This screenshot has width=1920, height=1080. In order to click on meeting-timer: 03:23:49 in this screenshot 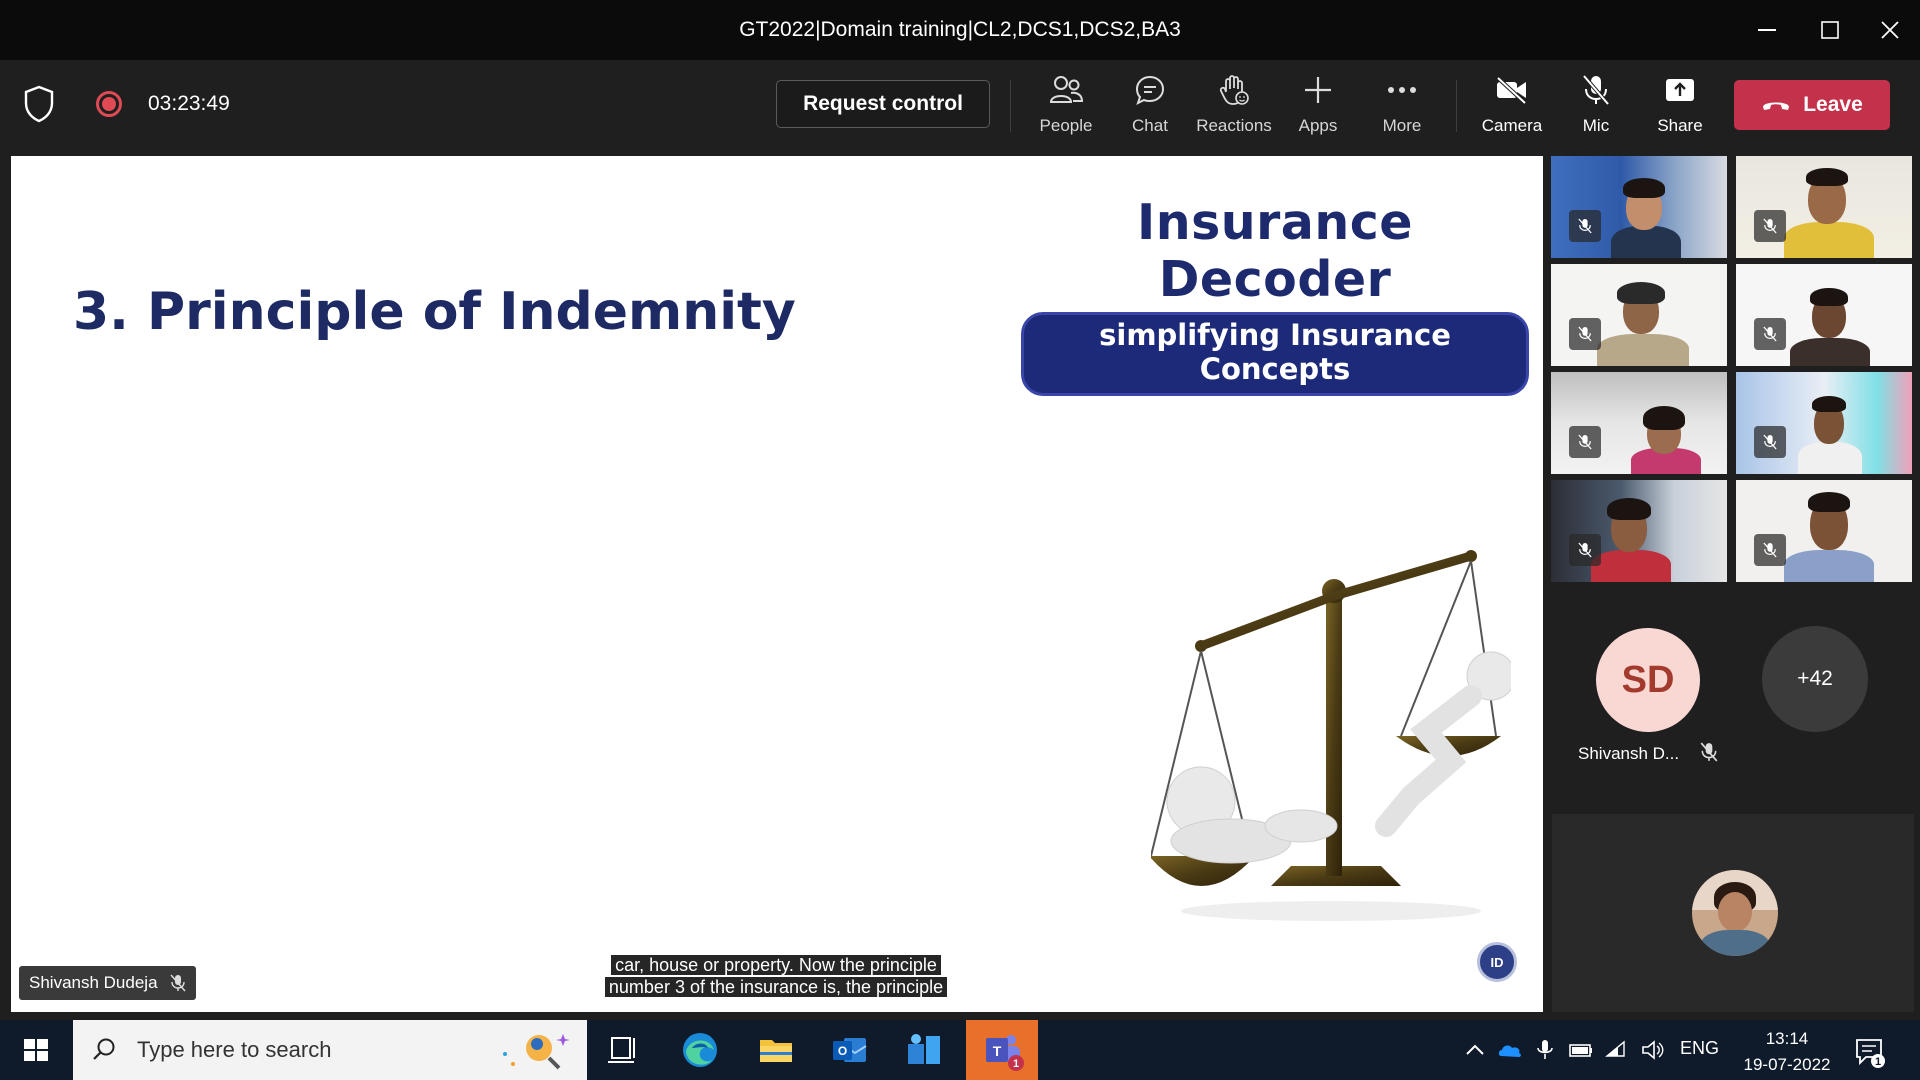, I will do `click(189, 103)`.